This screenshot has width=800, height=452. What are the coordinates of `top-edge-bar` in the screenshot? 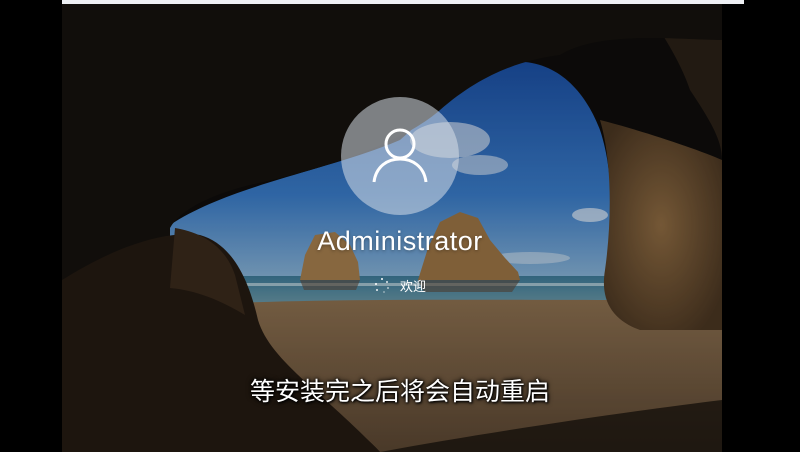 It's located at (403, 2).